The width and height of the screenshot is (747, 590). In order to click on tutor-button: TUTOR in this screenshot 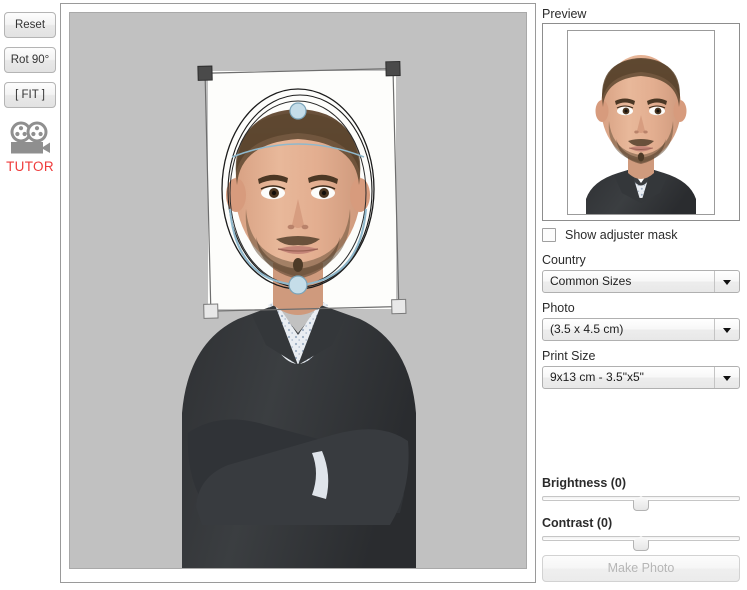, I will do `click(30, 147)`.